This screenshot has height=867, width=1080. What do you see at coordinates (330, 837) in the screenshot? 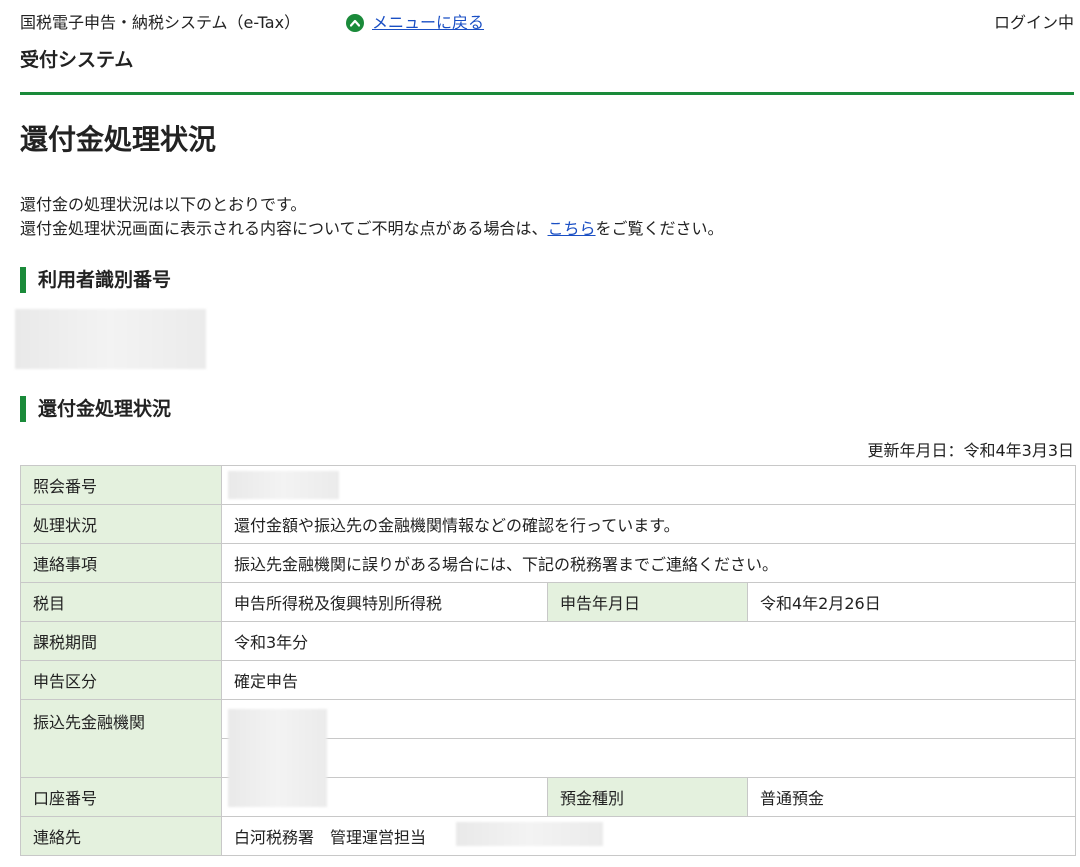
I see `contact-office: 白河税務署 管理運営担当` at bounding box center [330, 837].